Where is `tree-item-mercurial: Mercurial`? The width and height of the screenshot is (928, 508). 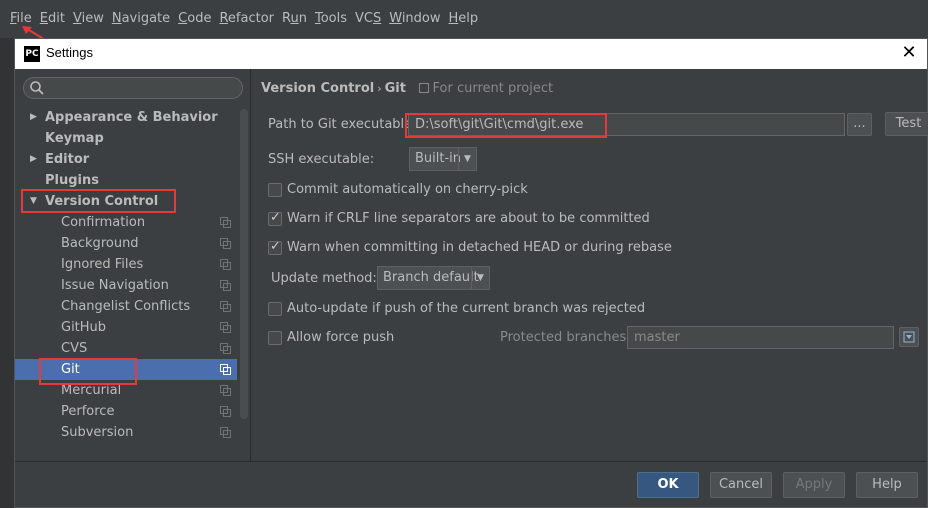 tree-item-mercurial: Mercurial is located at coordinates (126, 390).